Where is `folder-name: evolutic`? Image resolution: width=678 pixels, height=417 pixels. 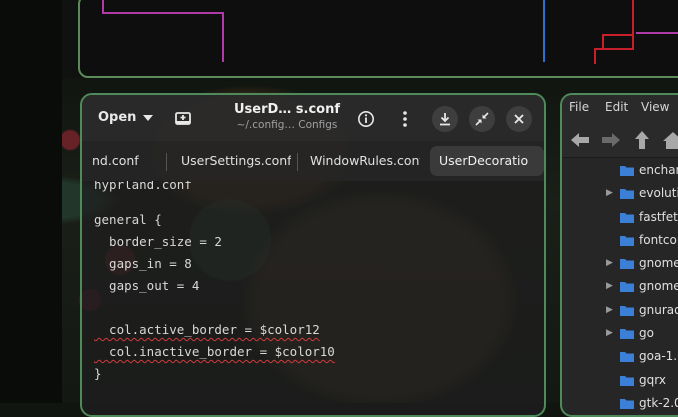 folder-name: evolutic is located at coordinates (658, 193).